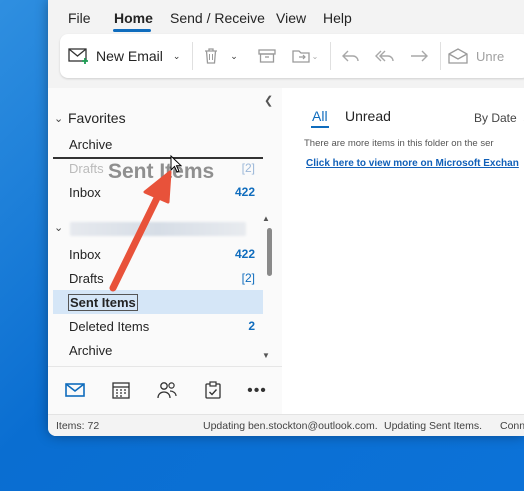 The height and width of the screenshot is (491, 524). Describe the element at coordinates (79, 18) in the screenshot. I see `menu-file: File` at that location.